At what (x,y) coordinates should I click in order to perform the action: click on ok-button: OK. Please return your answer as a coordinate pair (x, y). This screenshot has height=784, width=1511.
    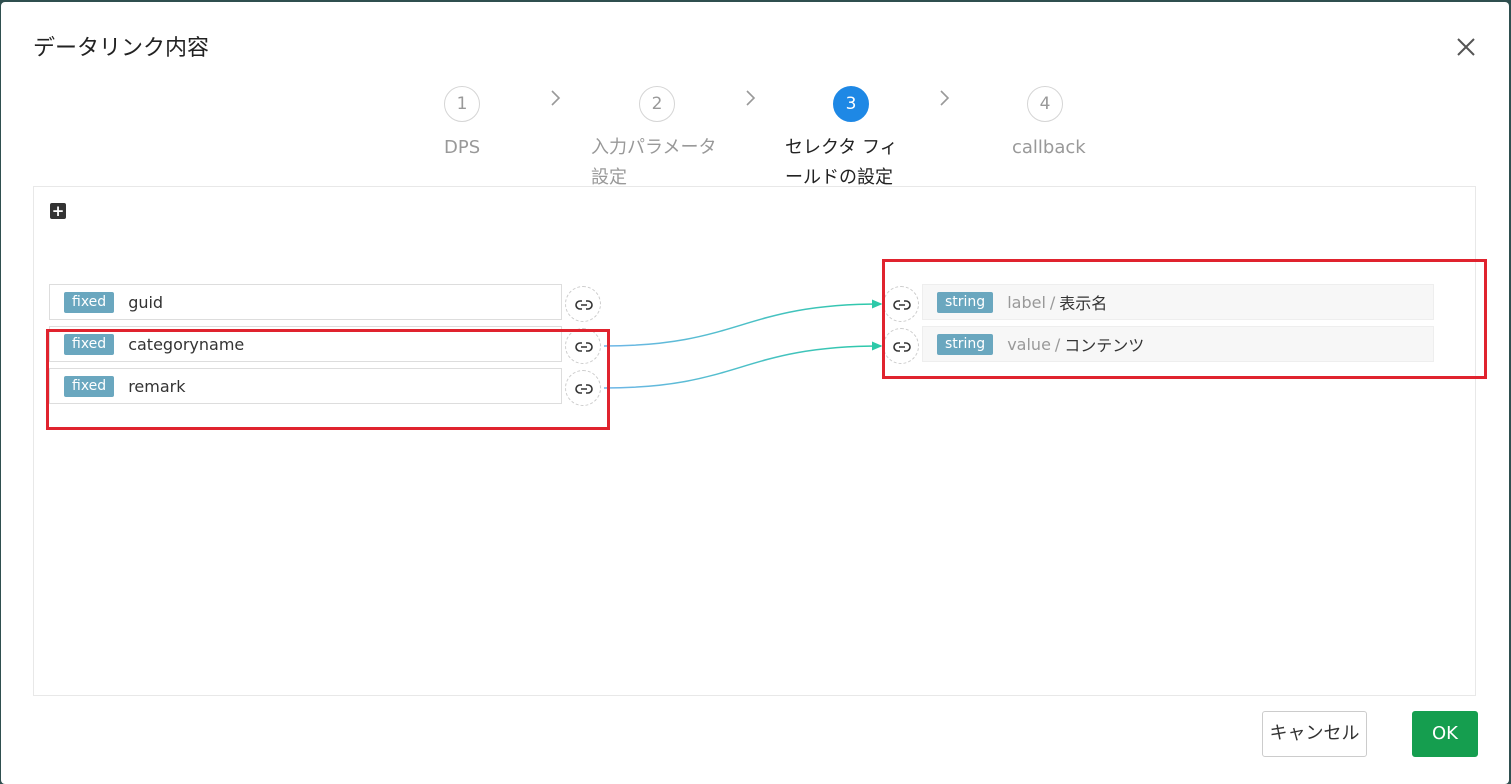
    Looking at the image, I should click on (1445, 734).